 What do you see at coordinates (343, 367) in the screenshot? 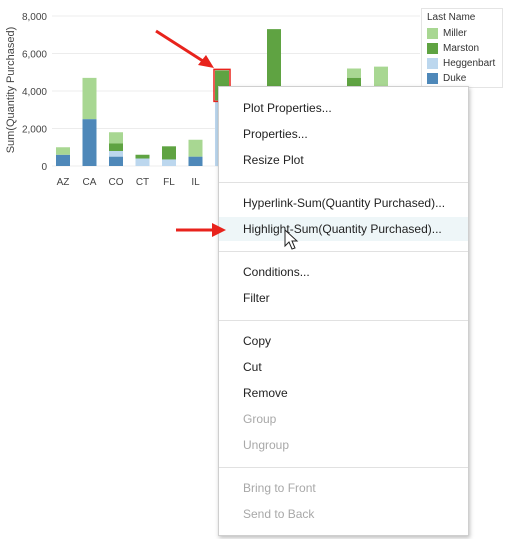
I see `menu-item-cut: Cut` at bounding box center [343, 367].